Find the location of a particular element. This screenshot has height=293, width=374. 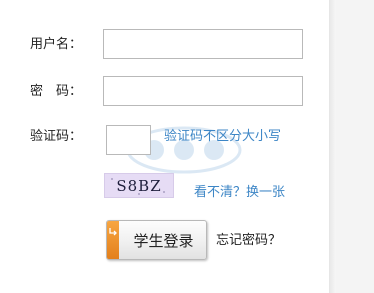

panel-shadow is located at coordinates (333, 146).